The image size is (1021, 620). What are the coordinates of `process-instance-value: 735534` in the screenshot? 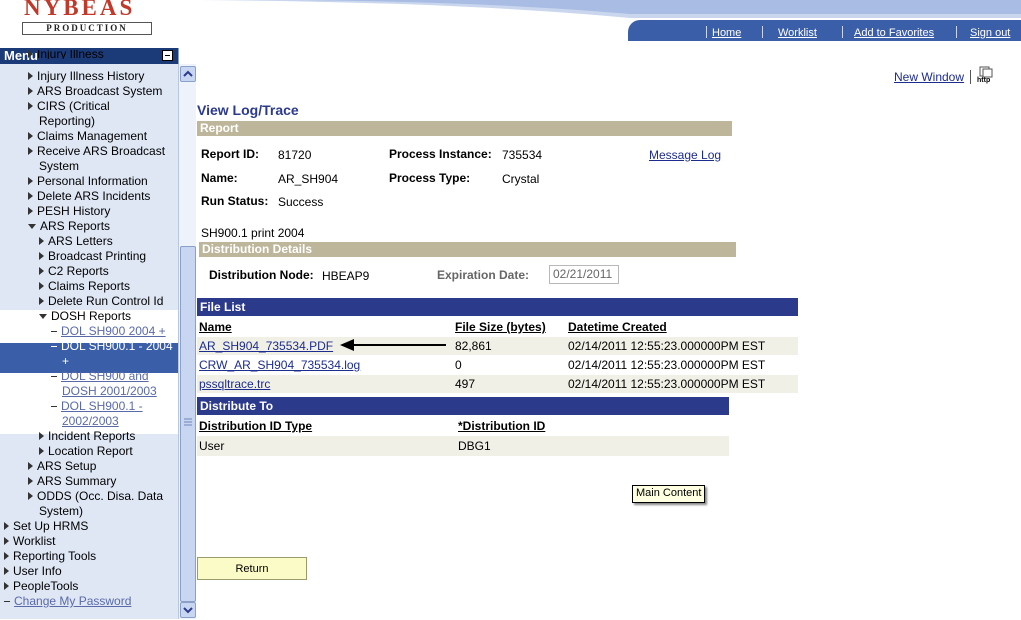 It's located at (522, 155).